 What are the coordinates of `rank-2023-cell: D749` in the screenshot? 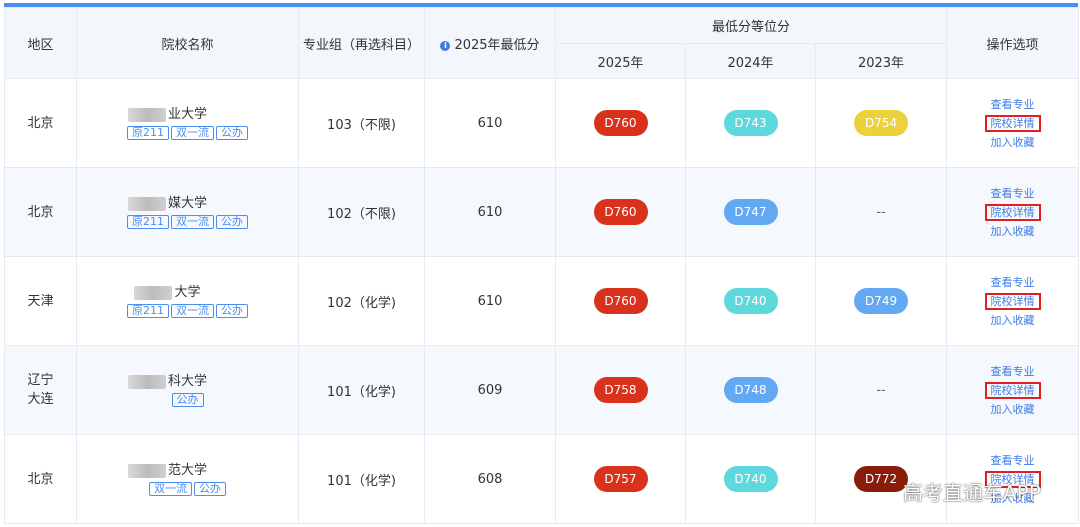 It's located at (881, 301).